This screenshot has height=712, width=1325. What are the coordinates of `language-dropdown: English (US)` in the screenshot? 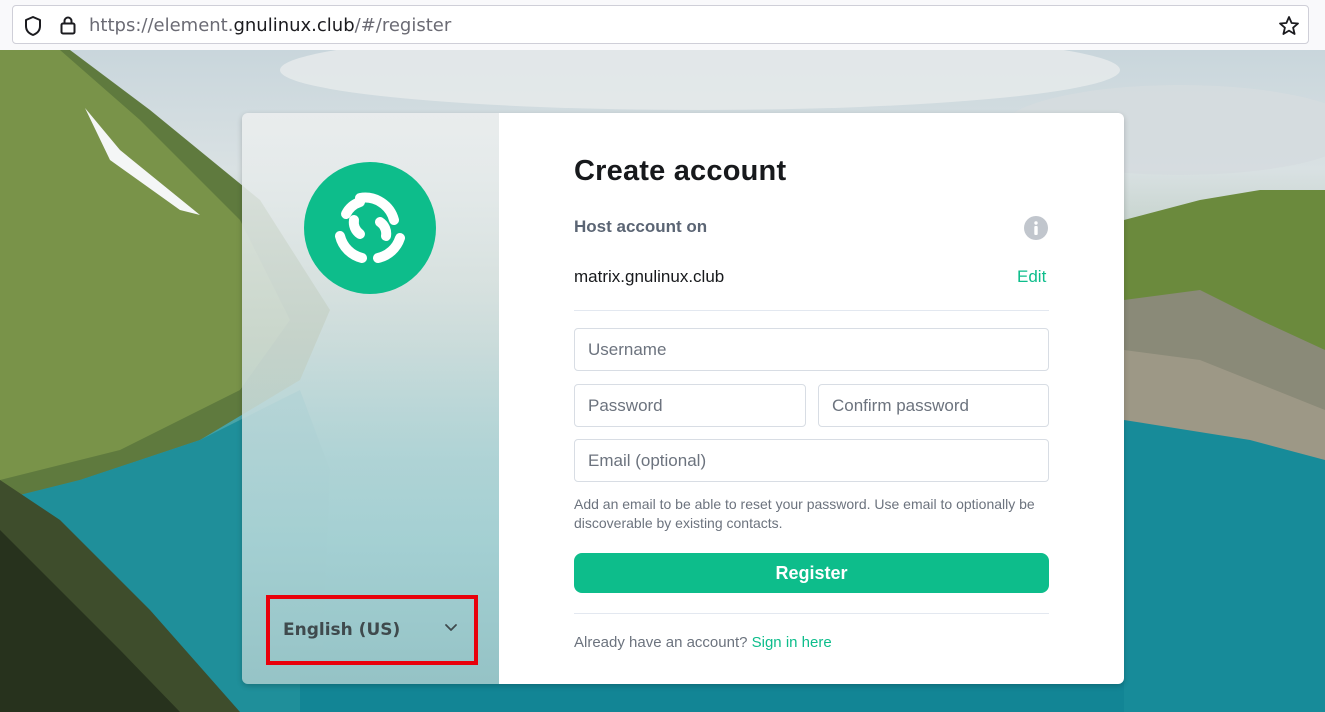 It's located at (372, 630).